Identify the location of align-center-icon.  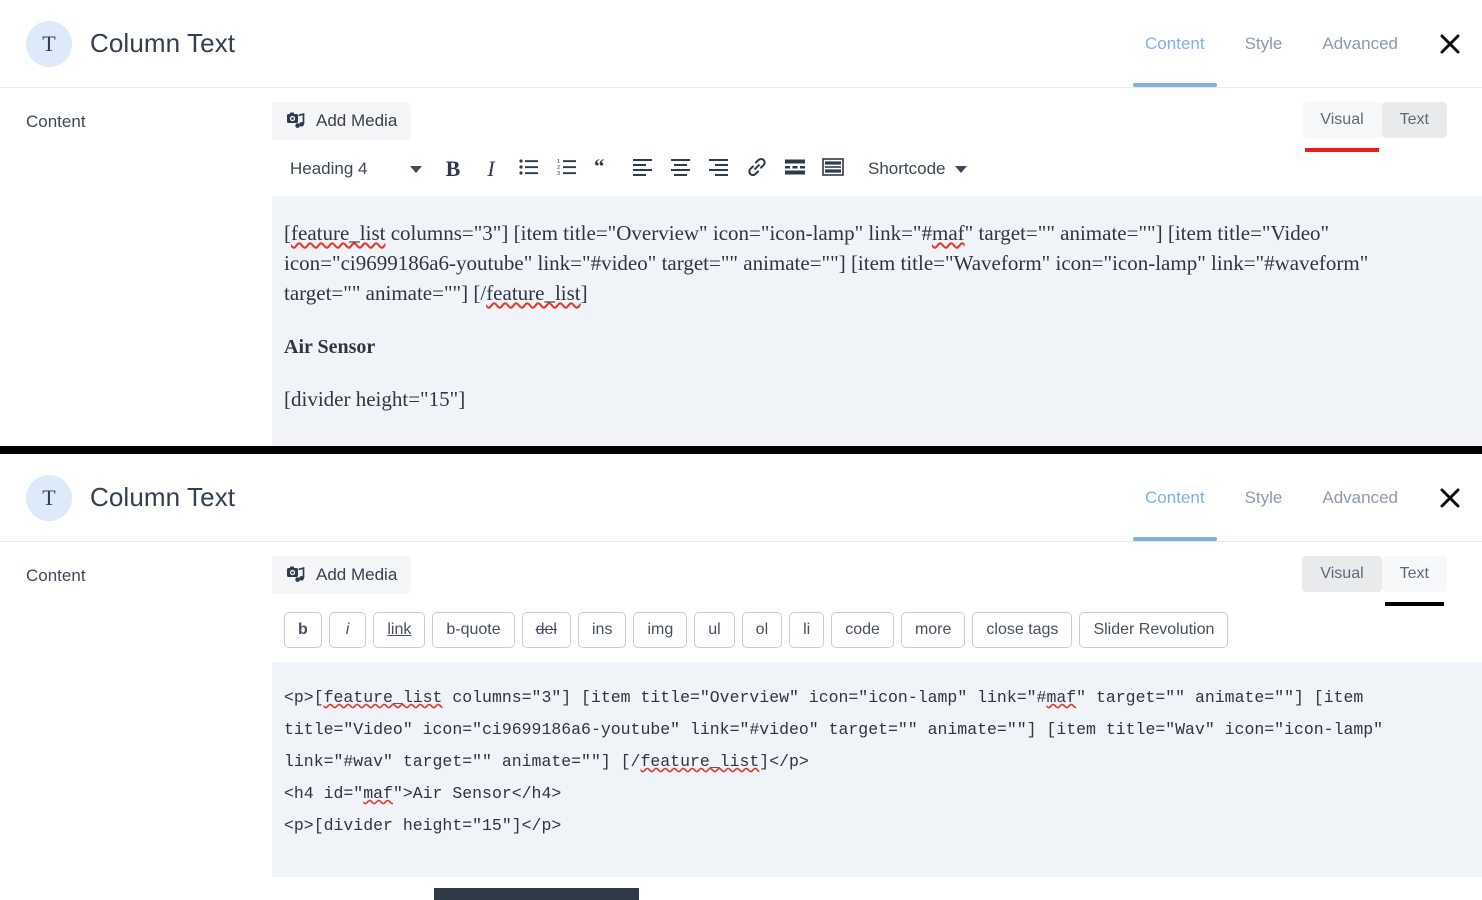
(681, 169).